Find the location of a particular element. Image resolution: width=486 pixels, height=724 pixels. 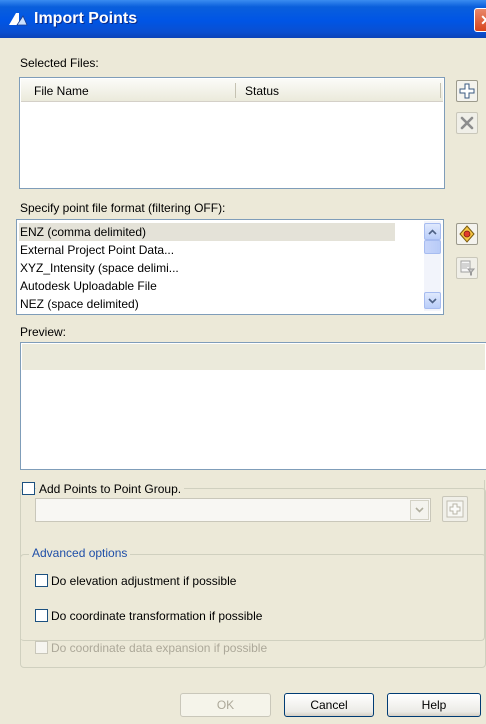

add-to-point-group-label: Add Points to Point Group. is located at coordinates (110, 489).